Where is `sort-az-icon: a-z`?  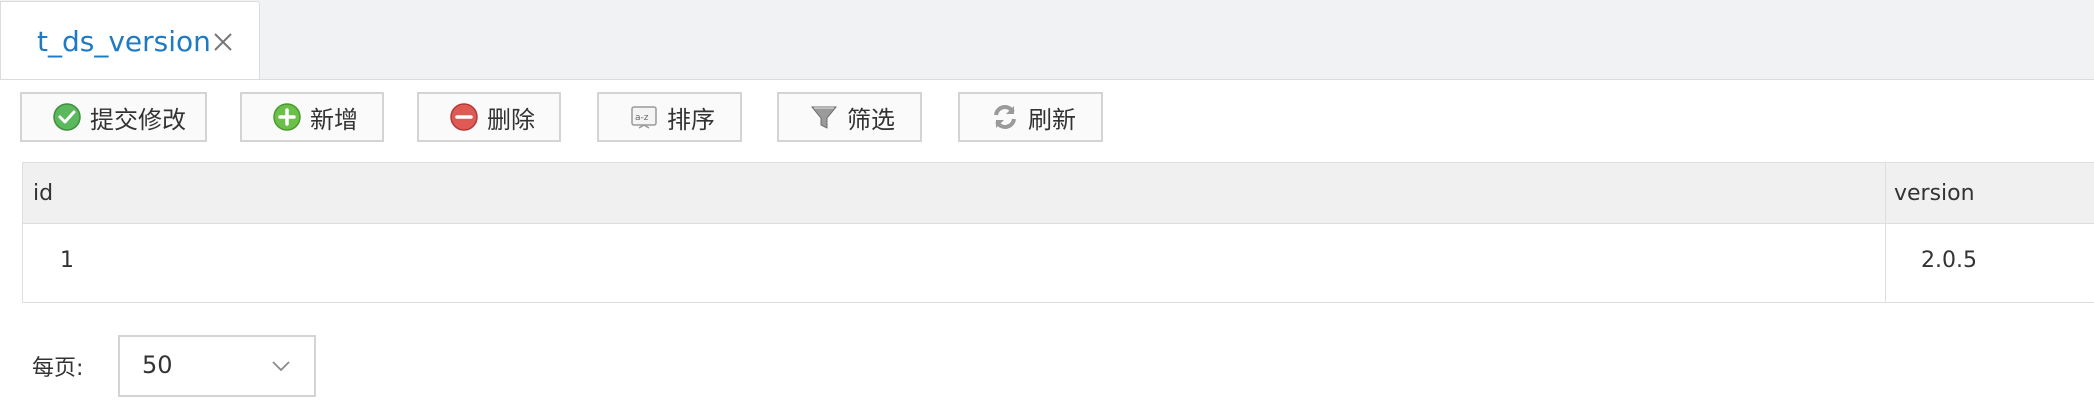 sort-az-icon: a-z is located at coordinates (644, 117).